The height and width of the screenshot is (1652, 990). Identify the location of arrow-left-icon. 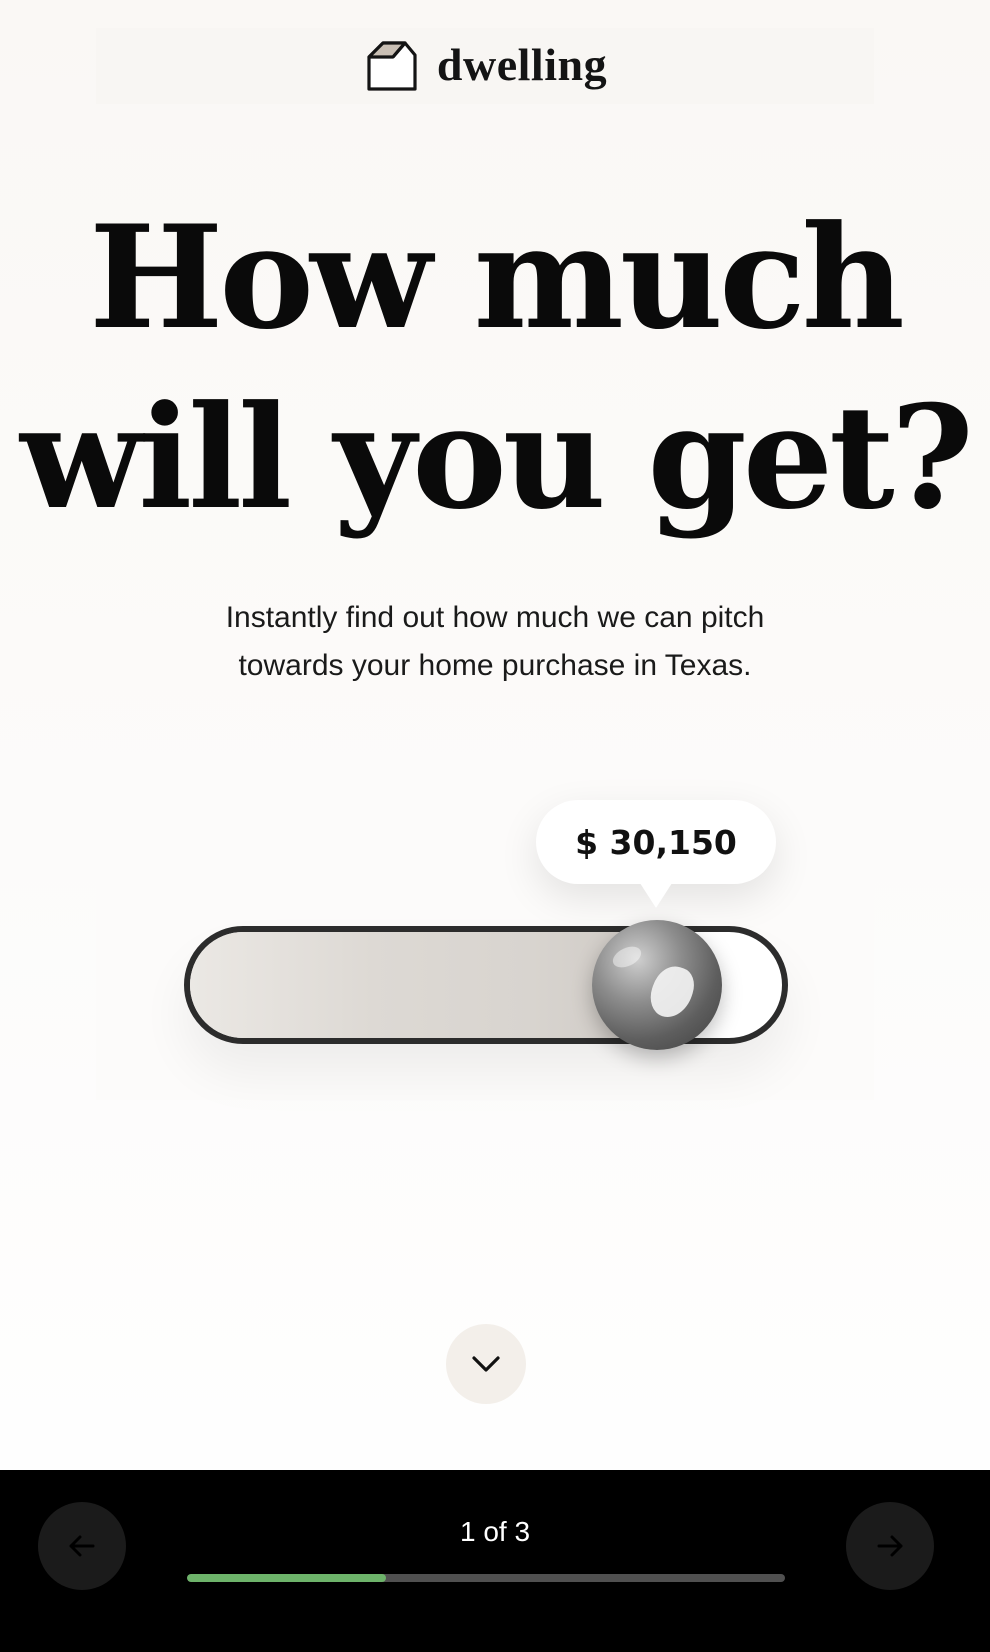
(82, 1546).